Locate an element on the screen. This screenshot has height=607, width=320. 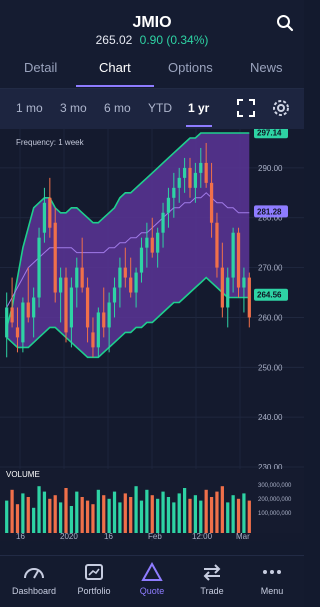
search-icon is located at coordinates (285, 23).